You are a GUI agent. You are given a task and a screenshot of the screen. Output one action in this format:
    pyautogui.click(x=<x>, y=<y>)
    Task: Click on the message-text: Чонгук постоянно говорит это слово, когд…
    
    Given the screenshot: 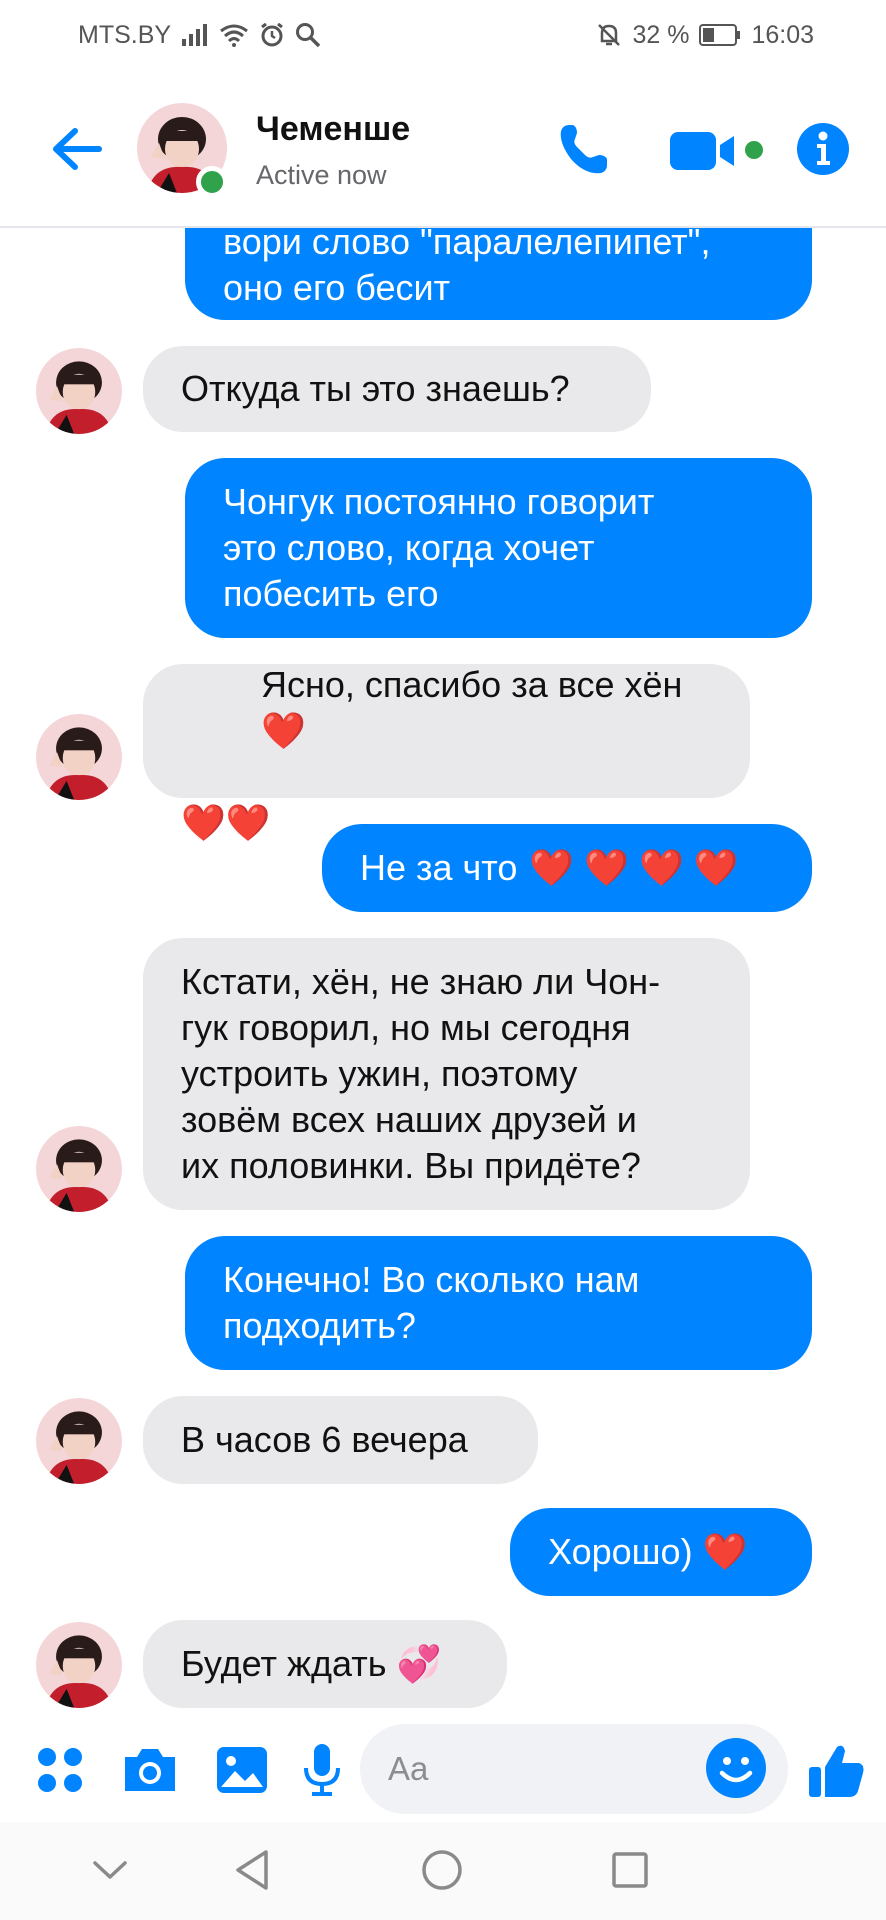 What is the action you would take?
    pyautogui.click(x=439, y=547)
    